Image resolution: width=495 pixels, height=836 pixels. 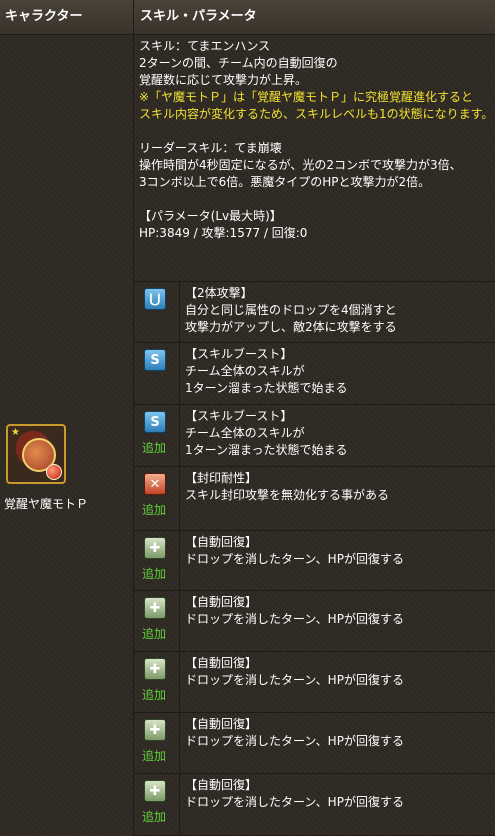 I want to click on awakening-row: ✕ 追加 【封印耐性】スキル封印攻撃を無効化する事がある, so click(x=314, y=499).